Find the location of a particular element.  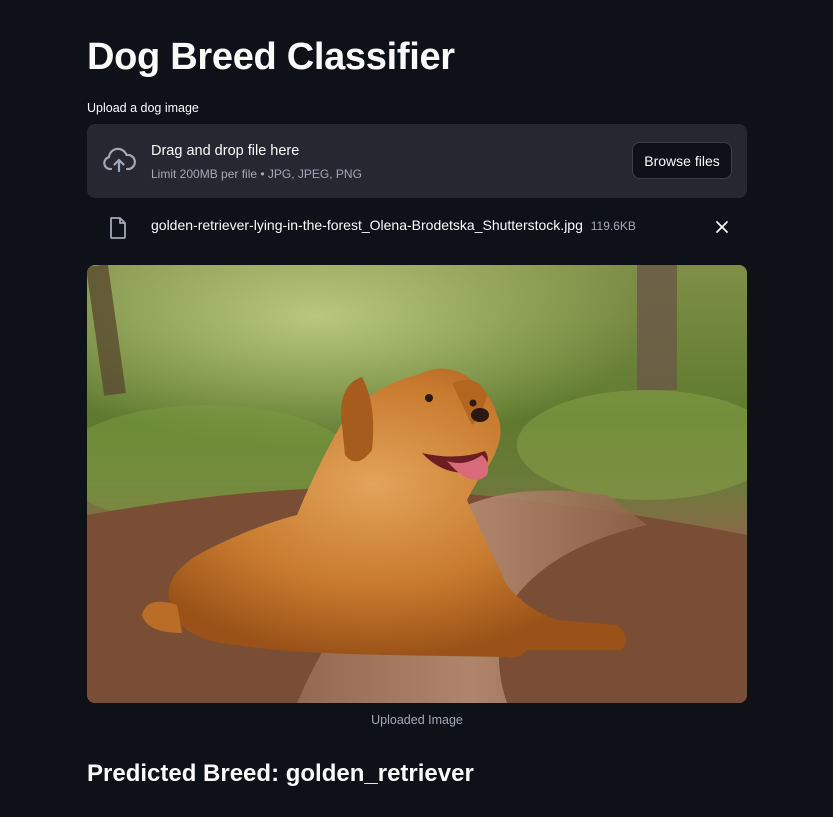

remove-file-button is located at coordinates (722, 227).